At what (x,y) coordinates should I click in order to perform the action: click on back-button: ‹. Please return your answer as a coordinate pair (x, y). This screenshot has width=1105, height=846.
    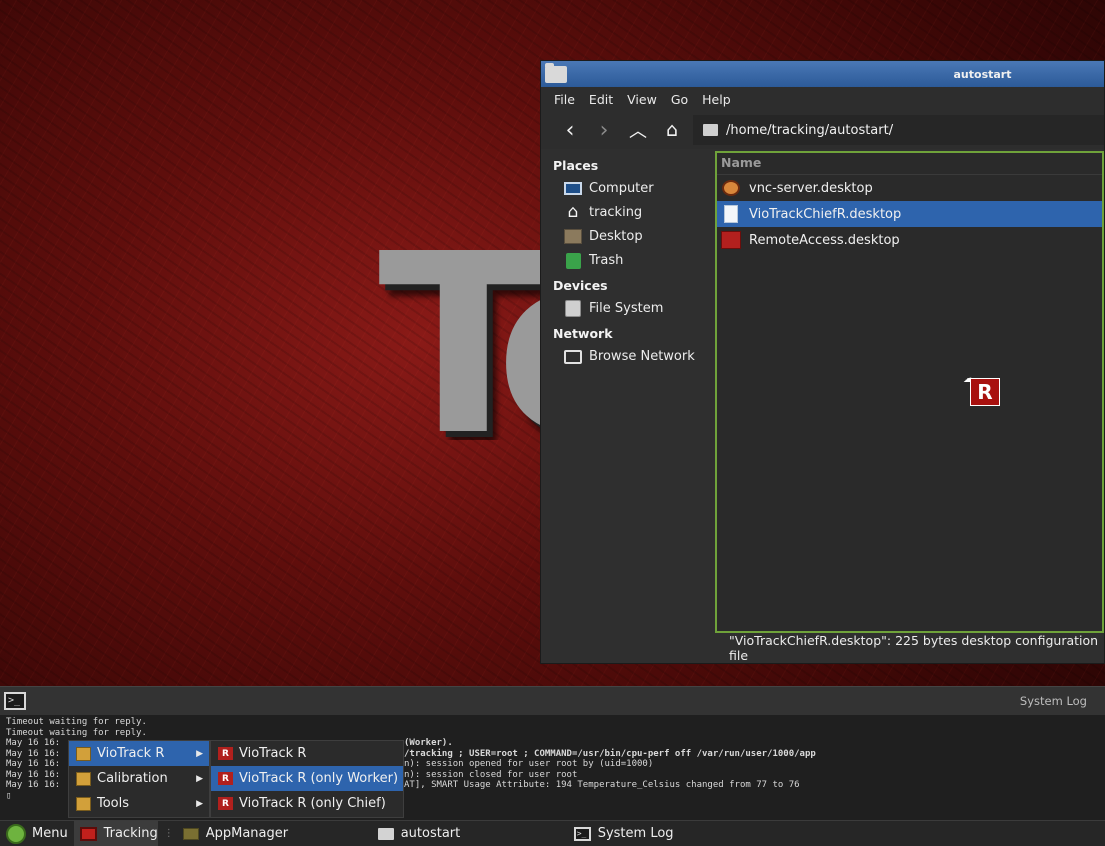
    Looking at the image, I should click on (570, 130).